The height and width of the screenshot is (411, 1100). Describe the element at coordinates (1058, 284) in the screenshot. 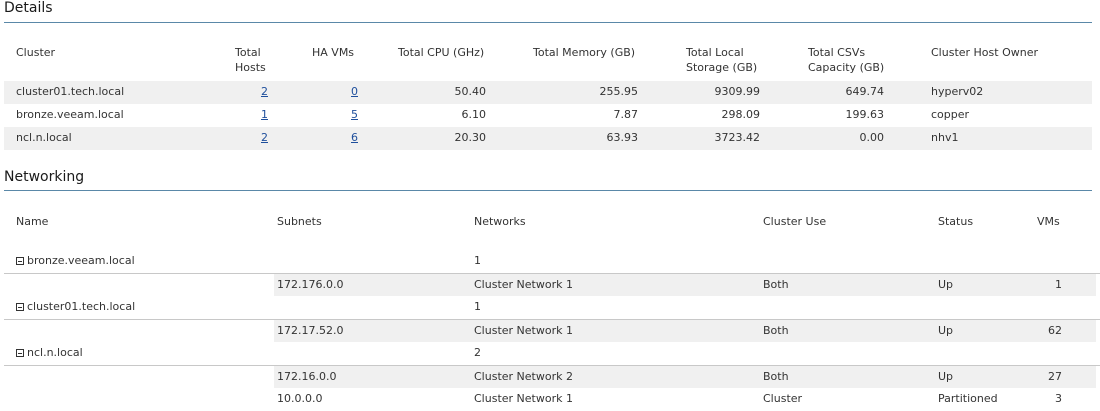

I see `vm-count: 1` at that location.